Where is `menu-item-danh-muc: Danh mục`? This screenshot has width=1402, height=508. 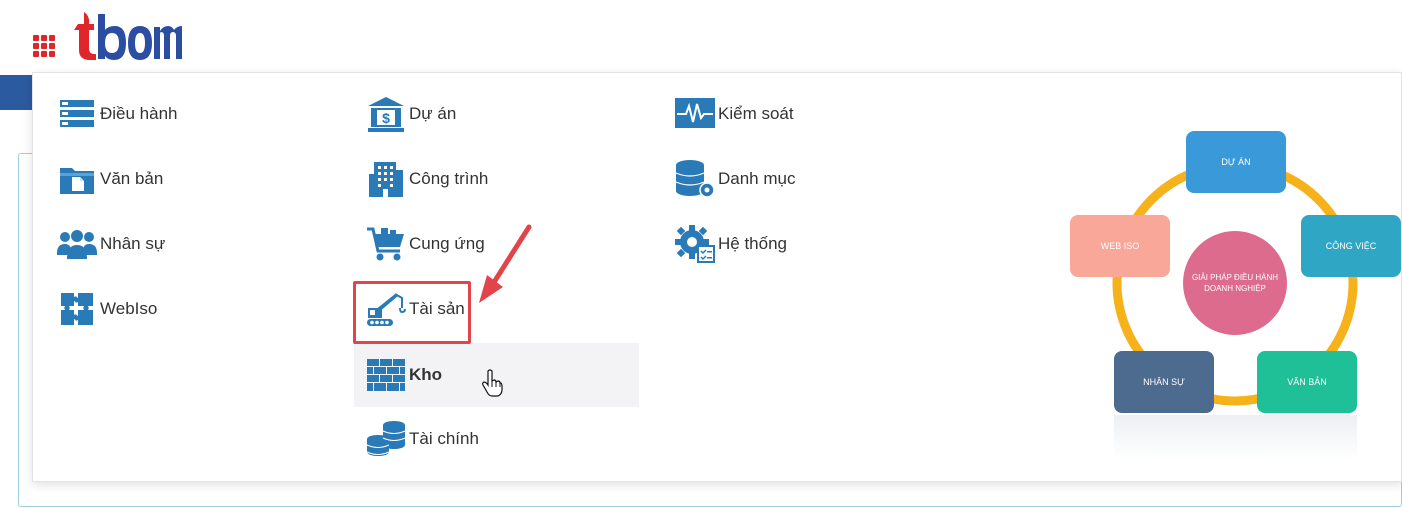
menu-item-danh-muc: Danh mục is located at coordinates (815, 179).